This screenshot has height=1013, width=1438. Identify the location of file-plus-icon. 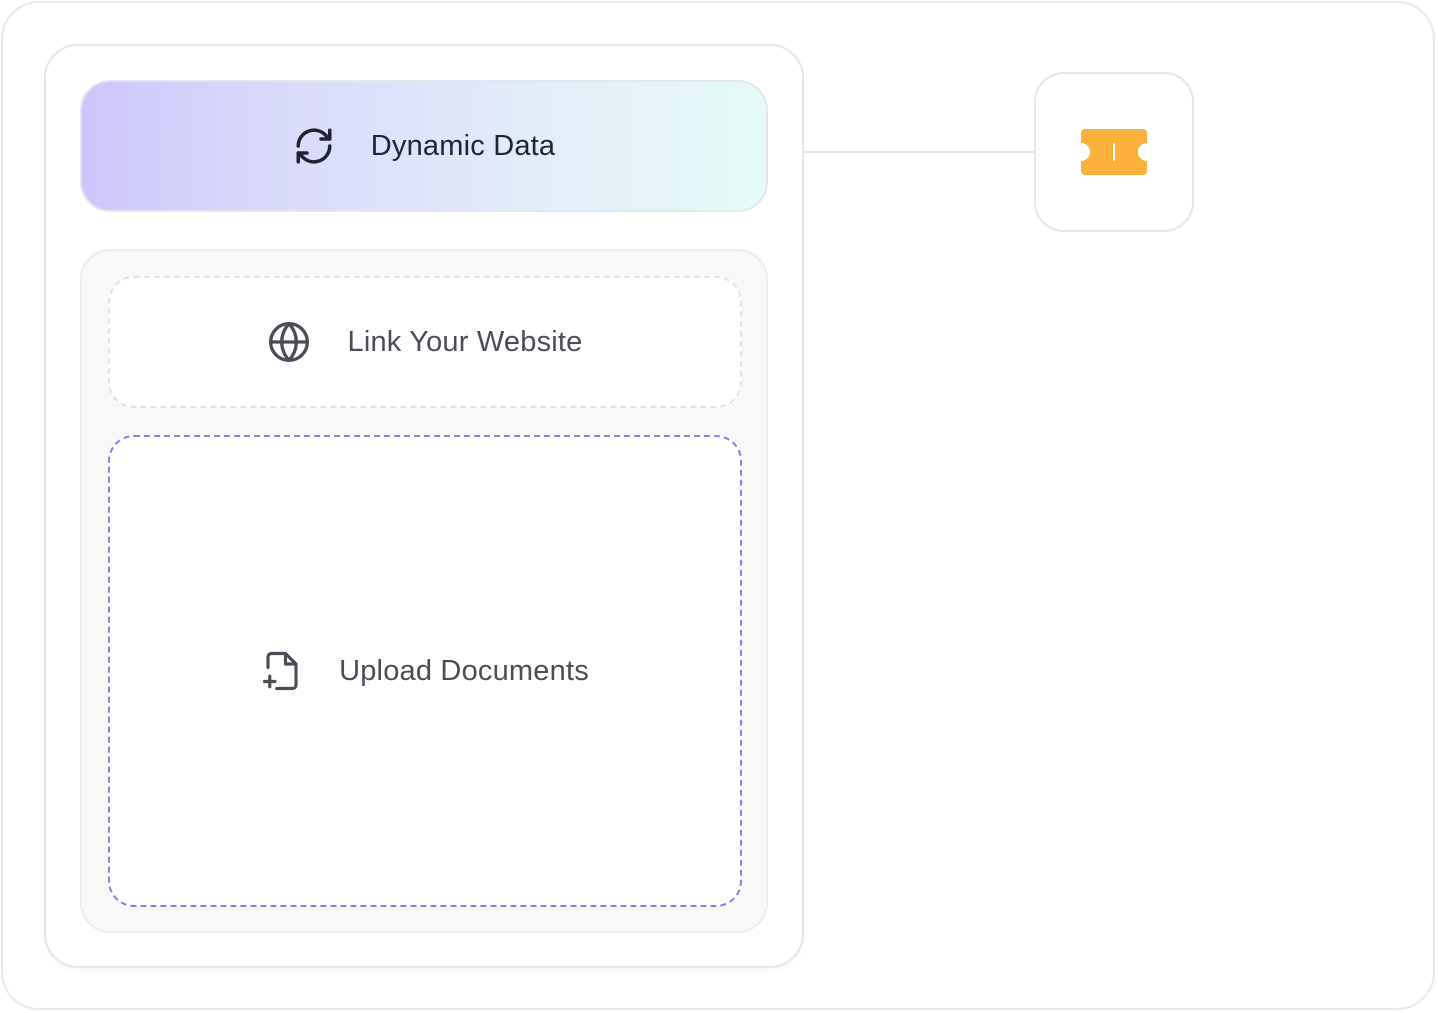
(282, 671).